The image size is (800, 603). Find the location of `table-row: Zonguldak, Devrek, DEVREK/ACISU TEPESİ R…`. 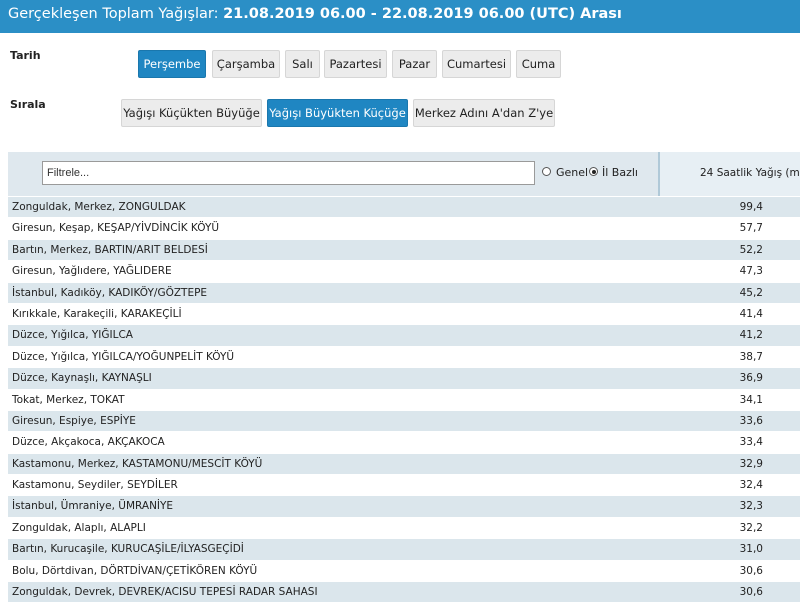

table-row: Zonguldak, Devrek, DEVREK/ACISU TEPESİ R… is located at coordinates (404, 592).